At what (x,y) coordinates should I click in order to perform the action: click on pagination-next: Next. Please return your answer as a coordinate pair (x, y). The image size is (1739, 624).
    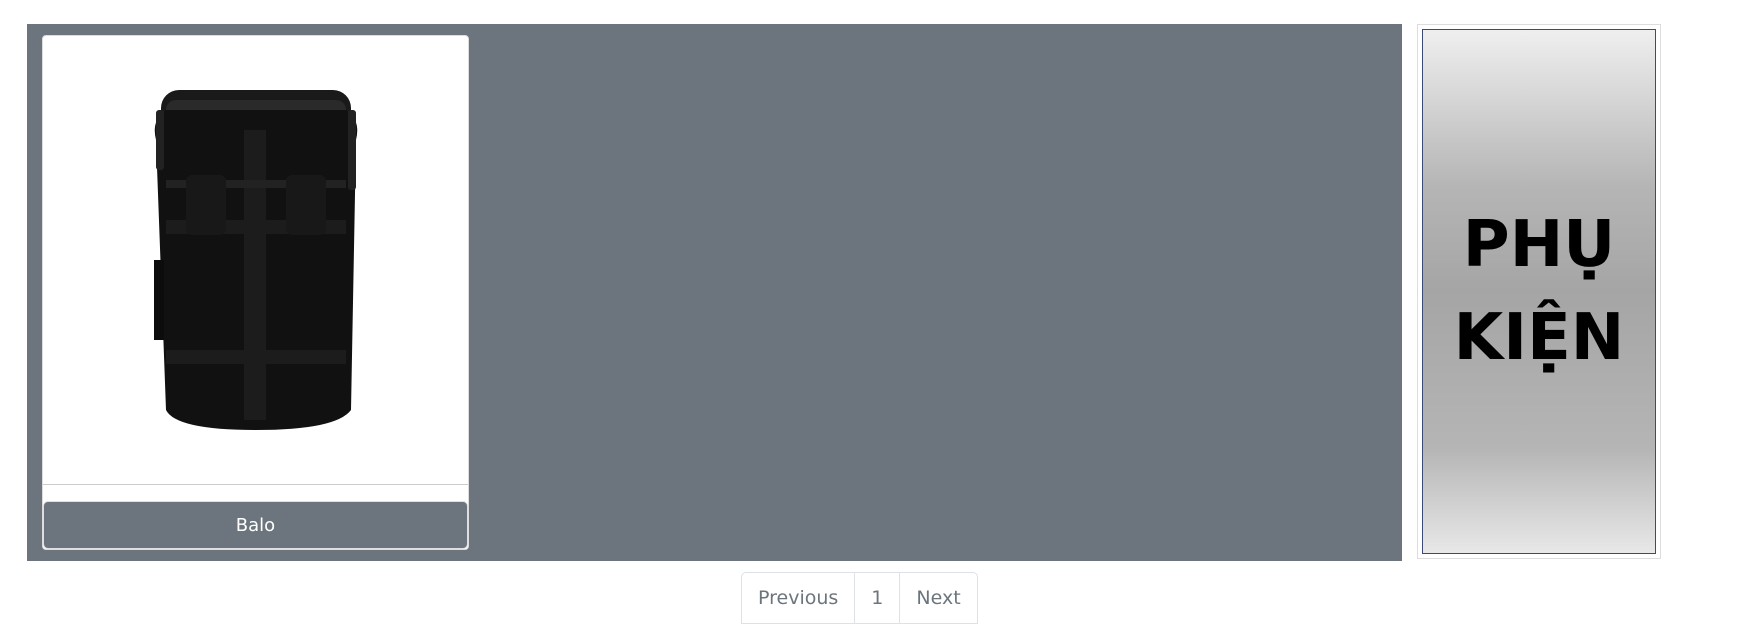
    Looking at the image, I should click on (938, 598).